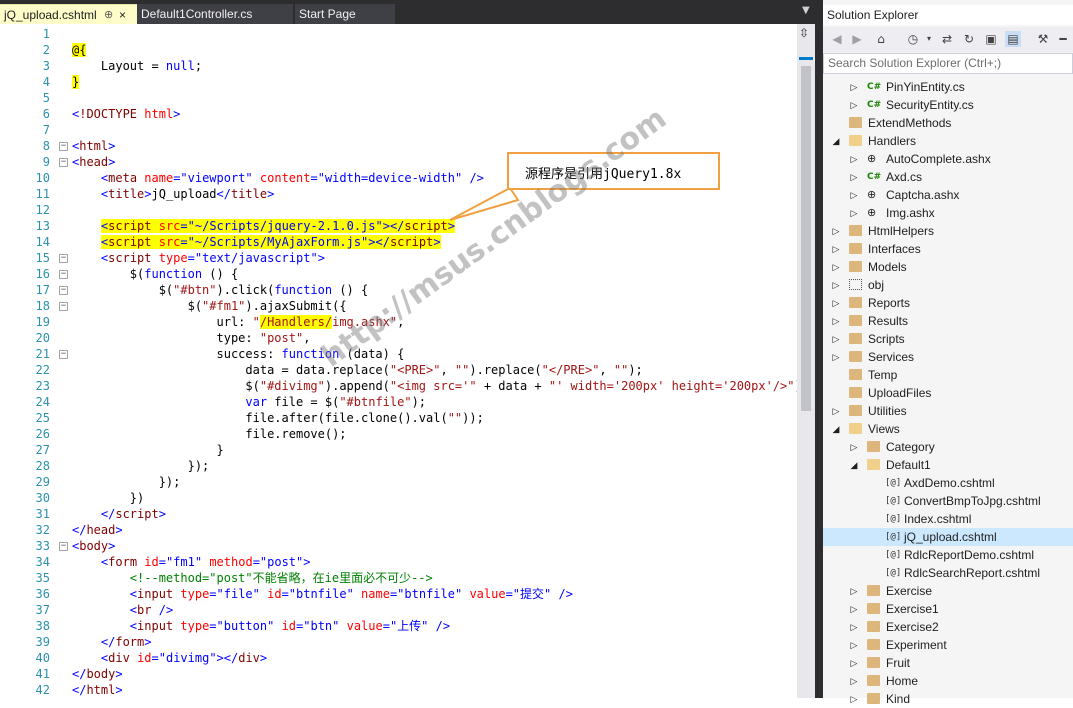 The height and width of the screenshot is (708, 1073). Describe the element at coordinates (398, 642) in the screenshot. I see `code-line: 39 </form>` at that location.